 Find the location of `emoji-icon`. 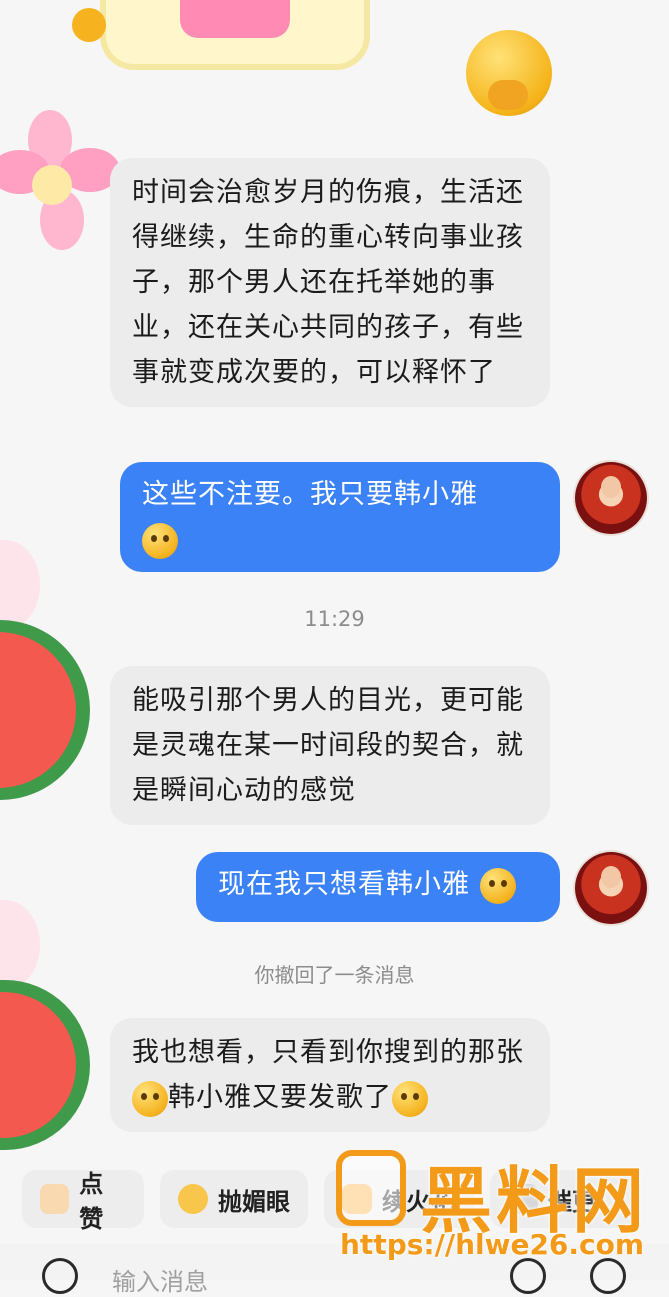

emoji-icon is located at coordinates (528, 1276).